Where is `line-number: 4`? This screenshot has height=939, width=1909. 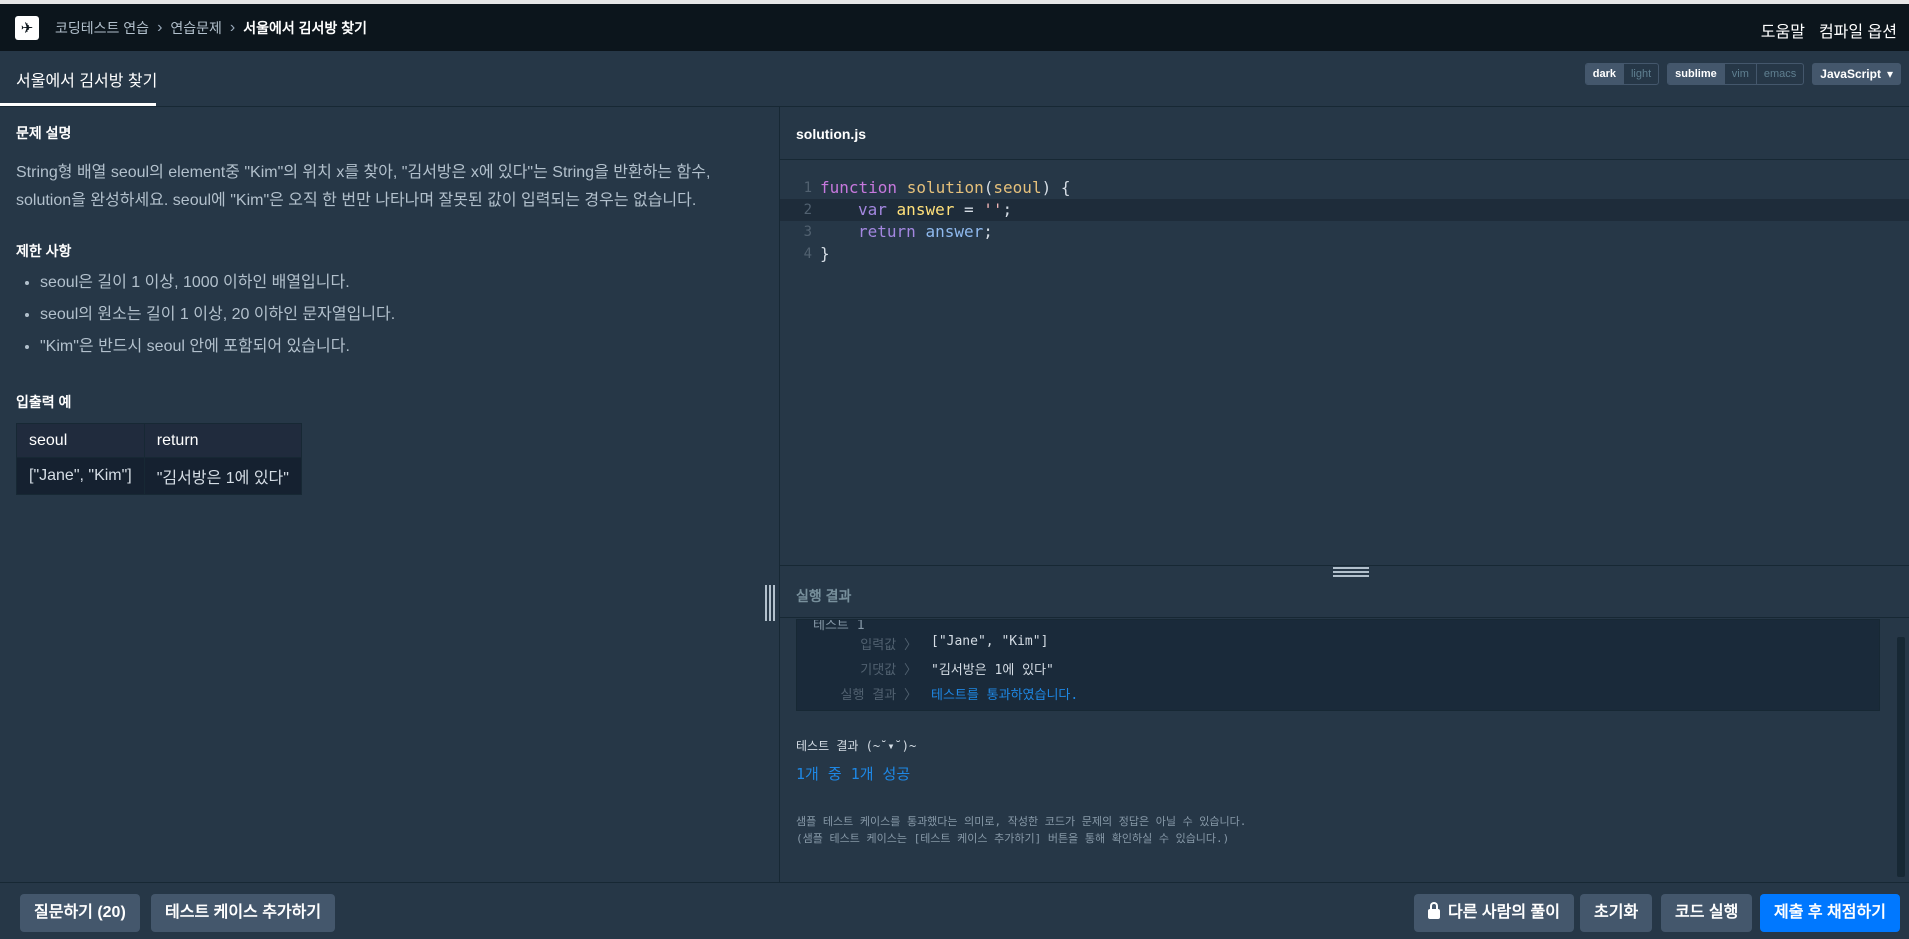
line-number: 4 is located at coordinates (807, 254).